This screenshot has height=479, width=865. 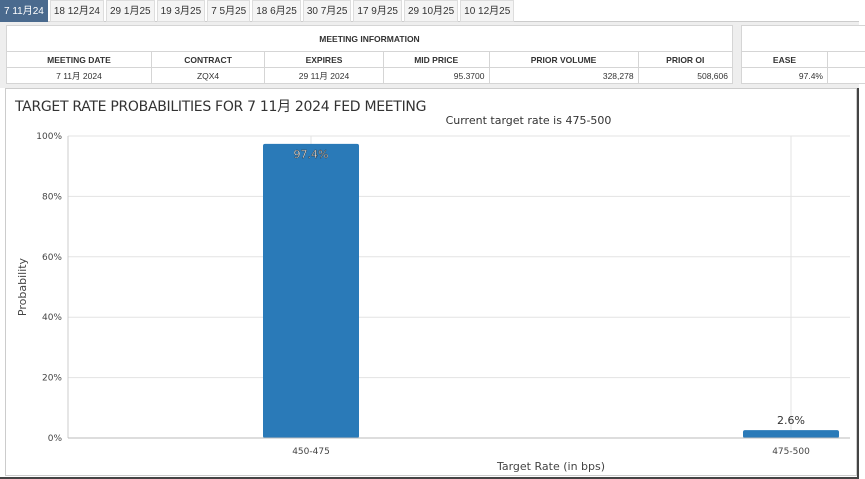 I want to click on cell: ZQX4, so click(x=208, y=75).